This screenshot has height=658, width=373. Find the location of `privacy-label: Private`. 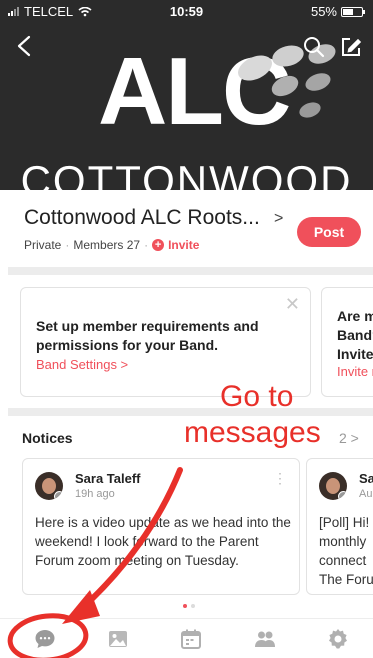

privacy-label: Private is located at coordinates (43, 245).